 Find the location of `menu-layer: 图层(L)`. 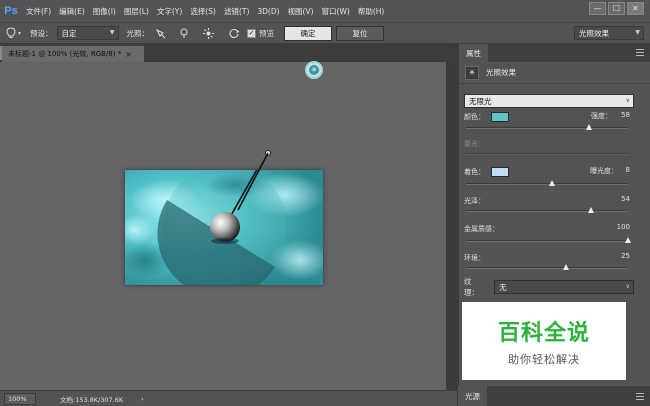

menu-layer: 图层(L) is located at coordinates (136, 11).